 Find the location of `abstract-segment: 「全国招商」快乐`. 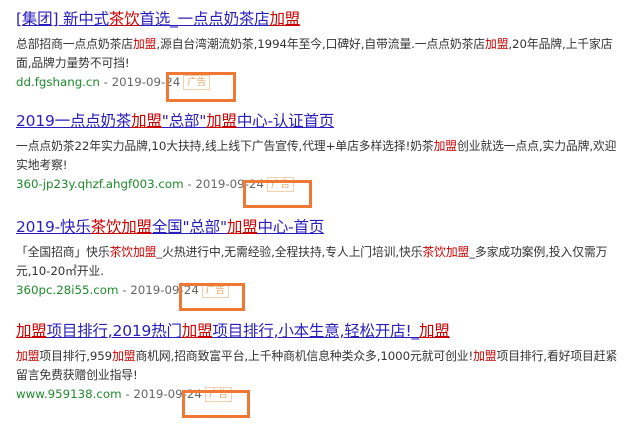

abstract-segment: 「全国招商」快乐 is located at coordinates (63, 252).